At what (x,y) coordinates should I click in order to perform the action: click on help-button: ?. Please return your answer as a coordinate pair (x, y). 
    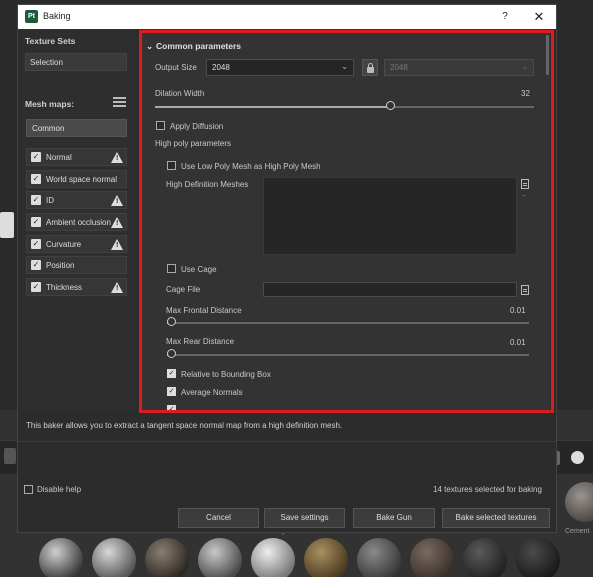
    Looking at the image, I should click on (505, 17).